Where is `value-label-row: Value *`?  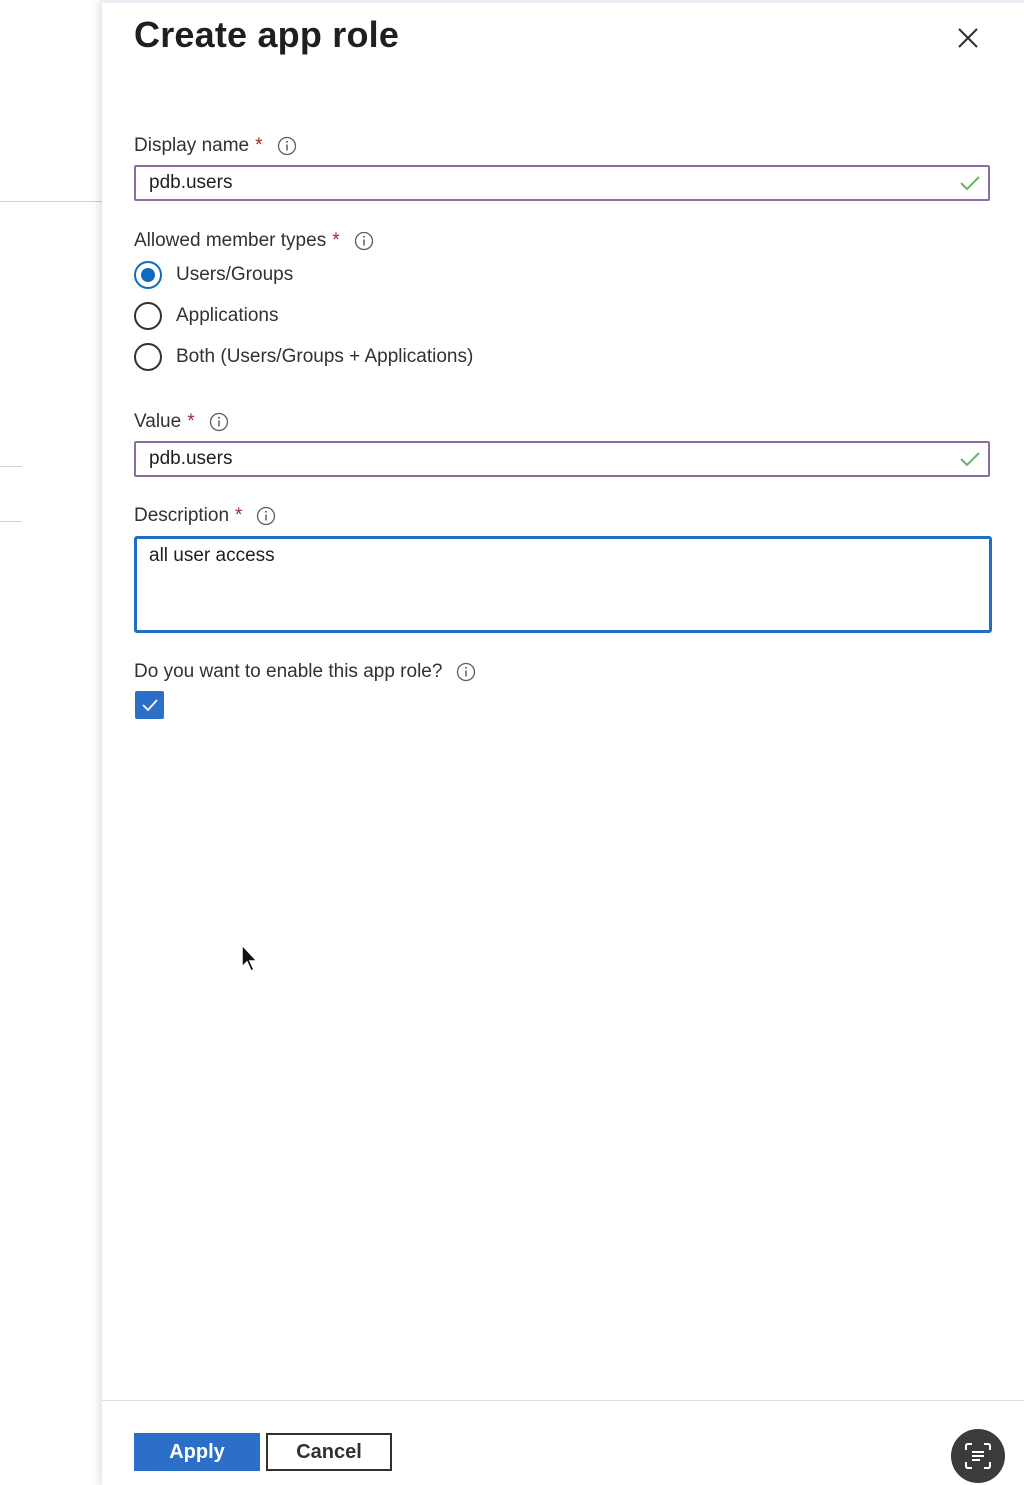
value-label-row: Value * is located at coordinates (181, 422).